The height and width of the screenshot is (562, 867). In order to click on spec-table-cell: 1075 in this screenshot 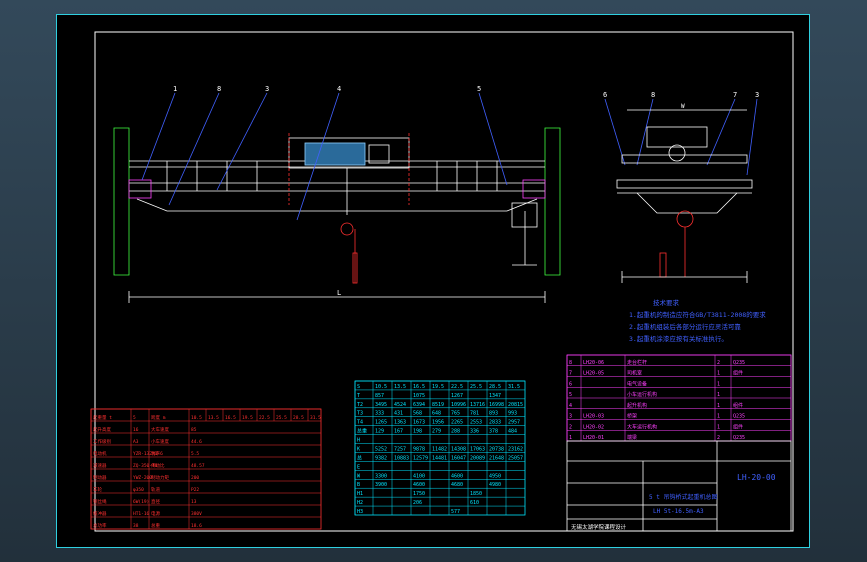, I will do `click(419, 396)`.